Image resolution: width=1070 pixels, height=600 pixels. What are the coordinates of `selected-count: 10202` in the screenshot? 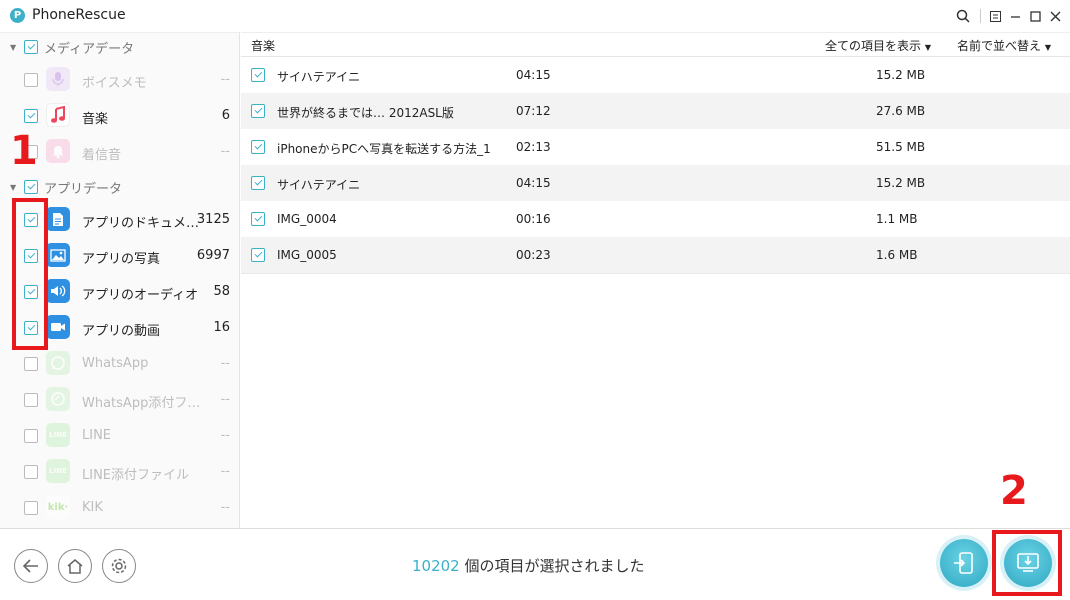 It's located at (436, 566).